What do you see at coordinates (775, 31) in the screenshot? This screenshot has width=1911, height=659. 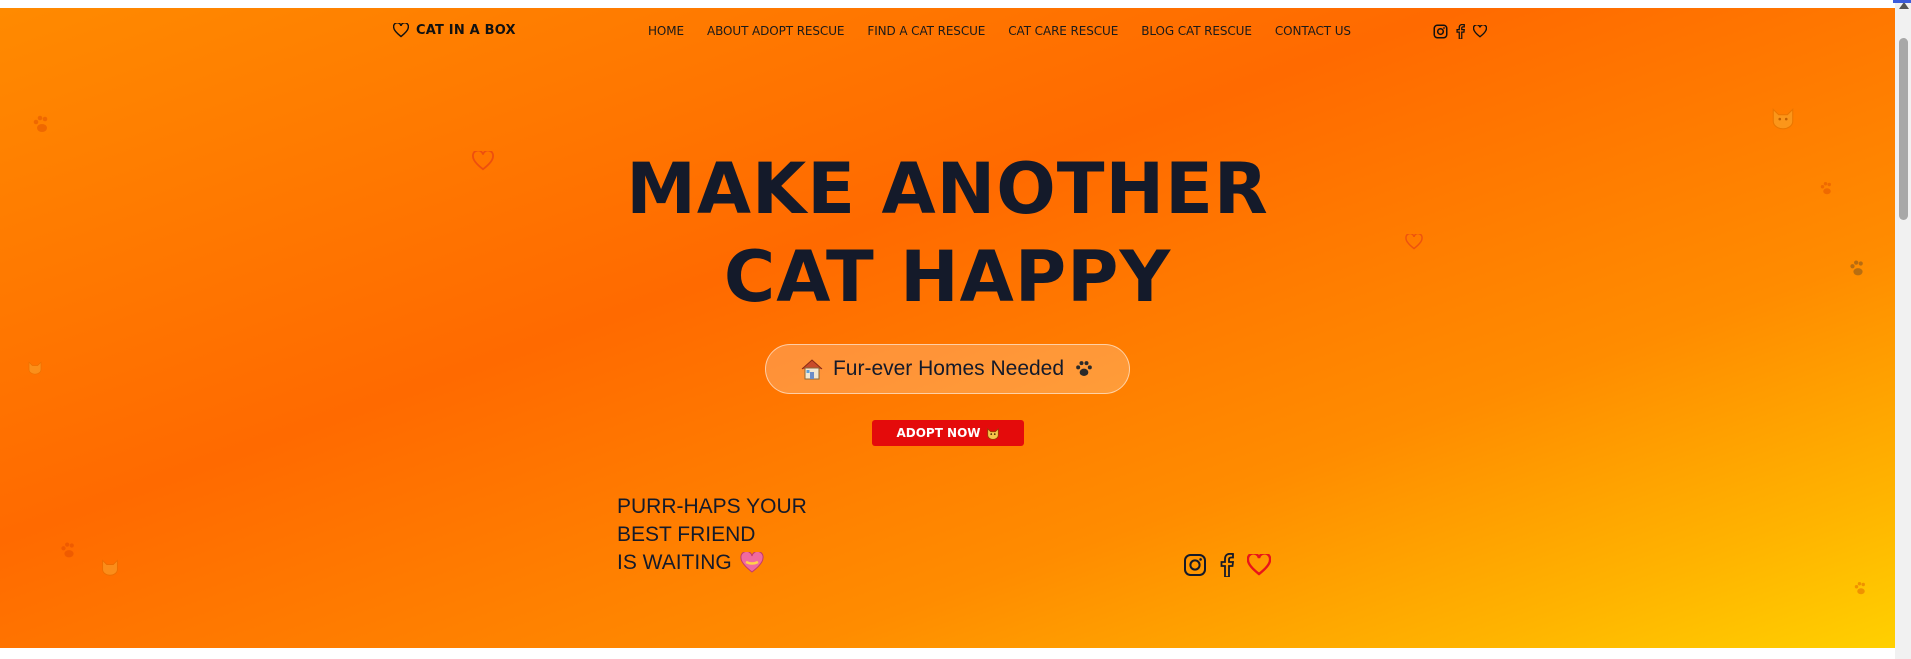 I see `nav-item-about: ABOUT ADOPT RESCUE` at bounding box center [775, 31].